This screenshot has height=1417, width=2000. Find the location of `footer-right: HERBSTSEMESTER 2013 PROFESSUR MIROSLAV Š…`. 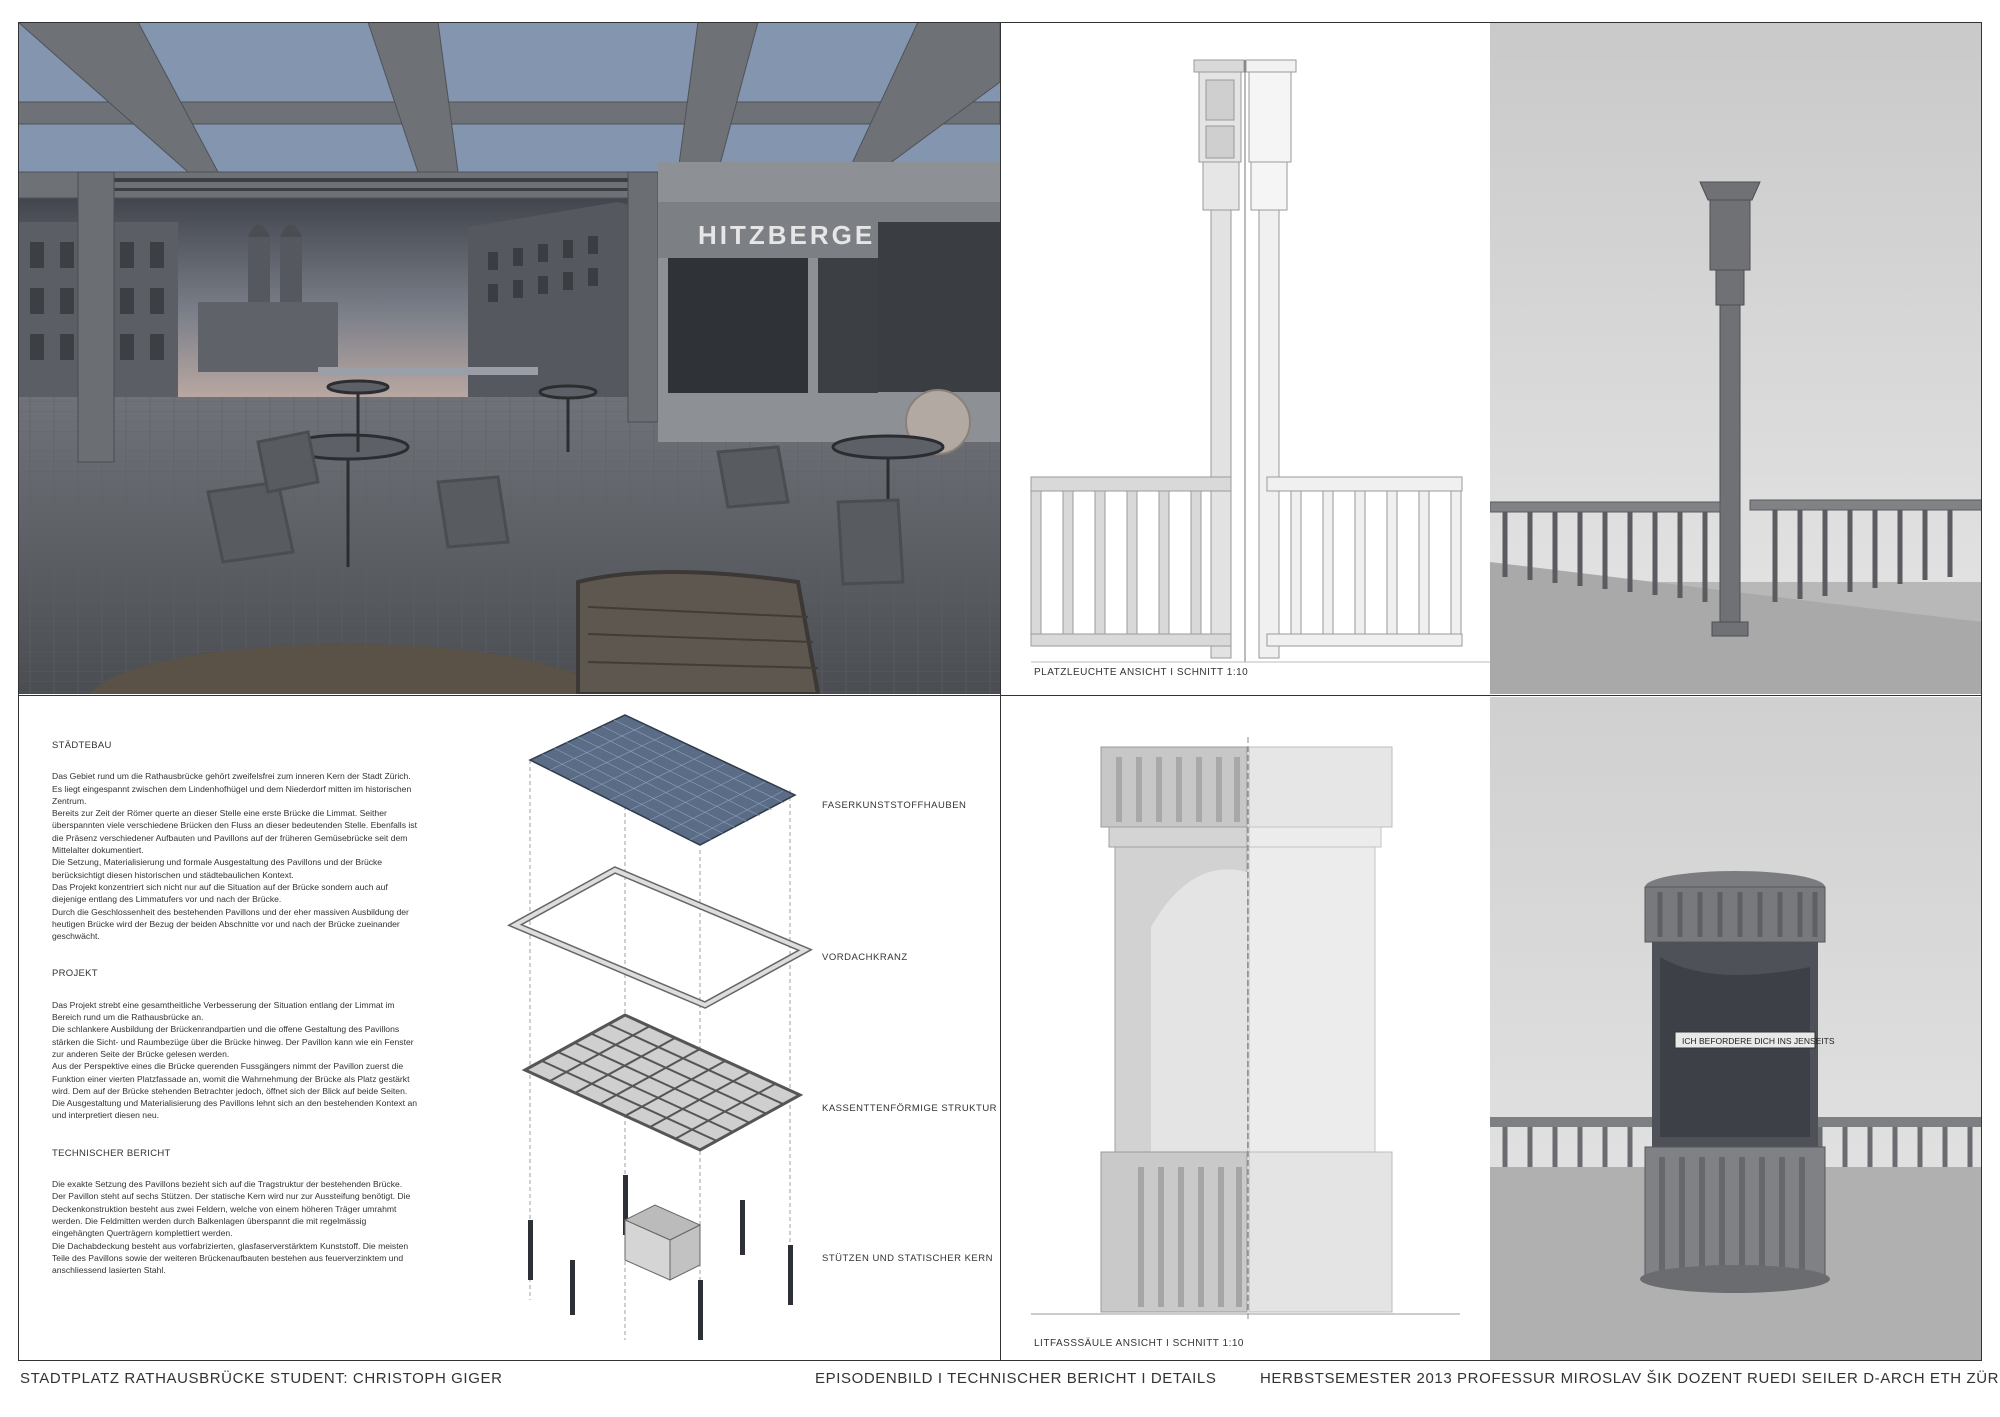

footer-right: HERBSTSEMESTER 2013 PROFESSUR MIROSLAV Š… is located at coordinates (1630, 1378).